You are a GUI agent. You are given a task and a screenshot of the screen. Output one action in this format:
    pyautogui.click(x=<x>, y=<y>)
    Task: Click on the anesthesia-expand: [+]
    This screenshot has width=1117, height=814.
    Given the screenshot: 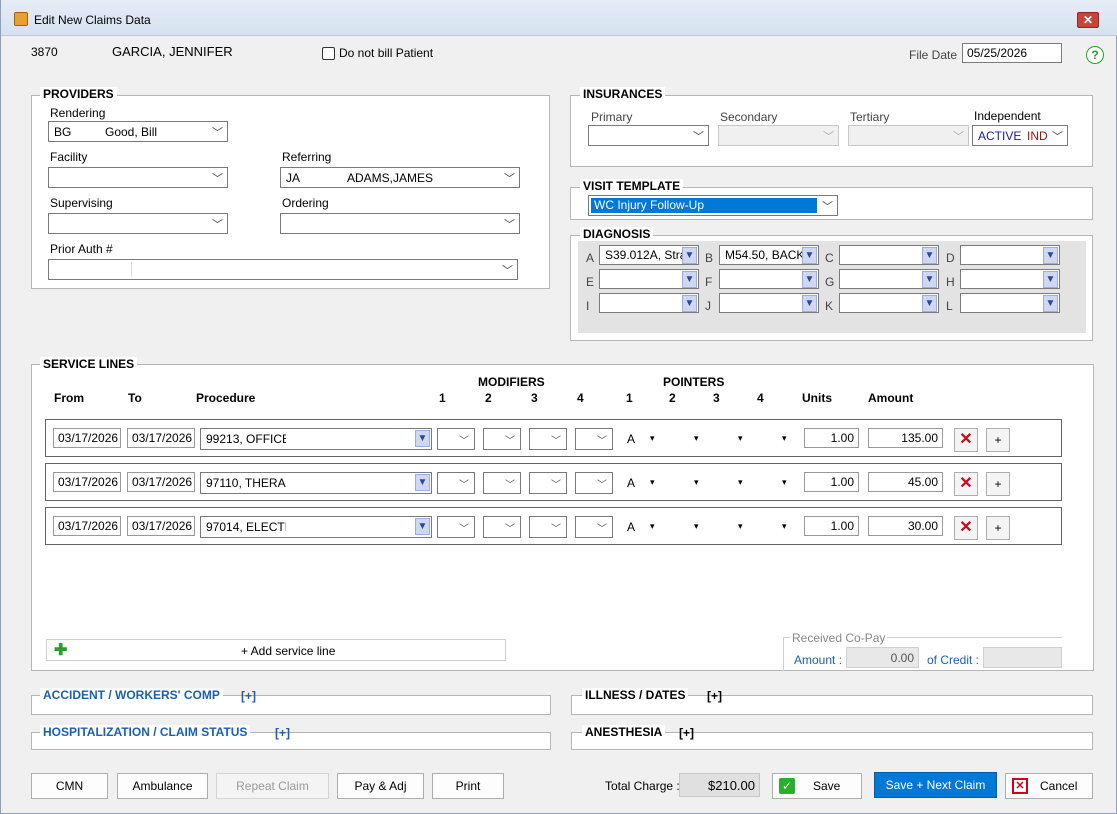 What is the action you would take?
    pyautogui.click(x=686, y=733)
    